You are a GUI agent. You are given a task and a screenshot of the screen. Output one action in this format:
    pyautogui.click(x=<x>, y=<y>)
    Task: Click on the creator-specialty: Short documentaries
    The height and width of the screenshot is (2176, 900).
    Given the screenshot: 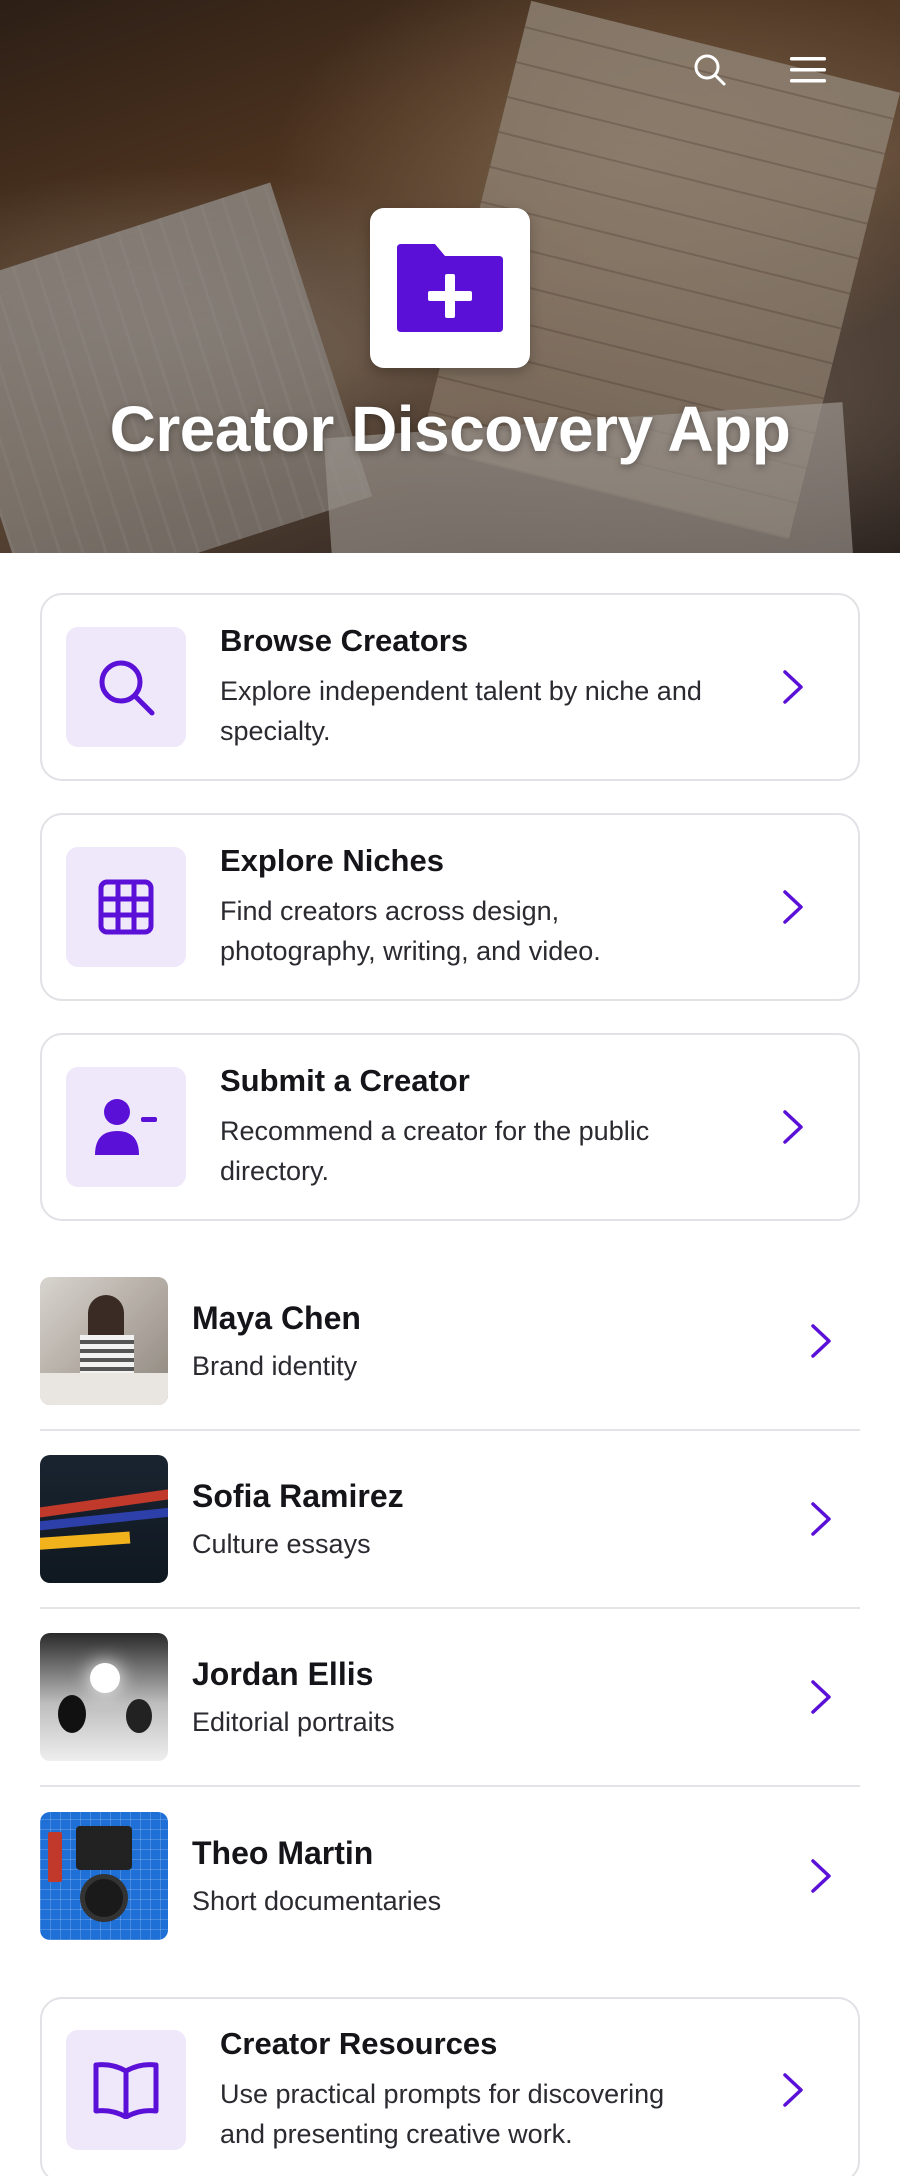 What is the action you would take?
    pyautogui.click(x=317, y=1901)
    